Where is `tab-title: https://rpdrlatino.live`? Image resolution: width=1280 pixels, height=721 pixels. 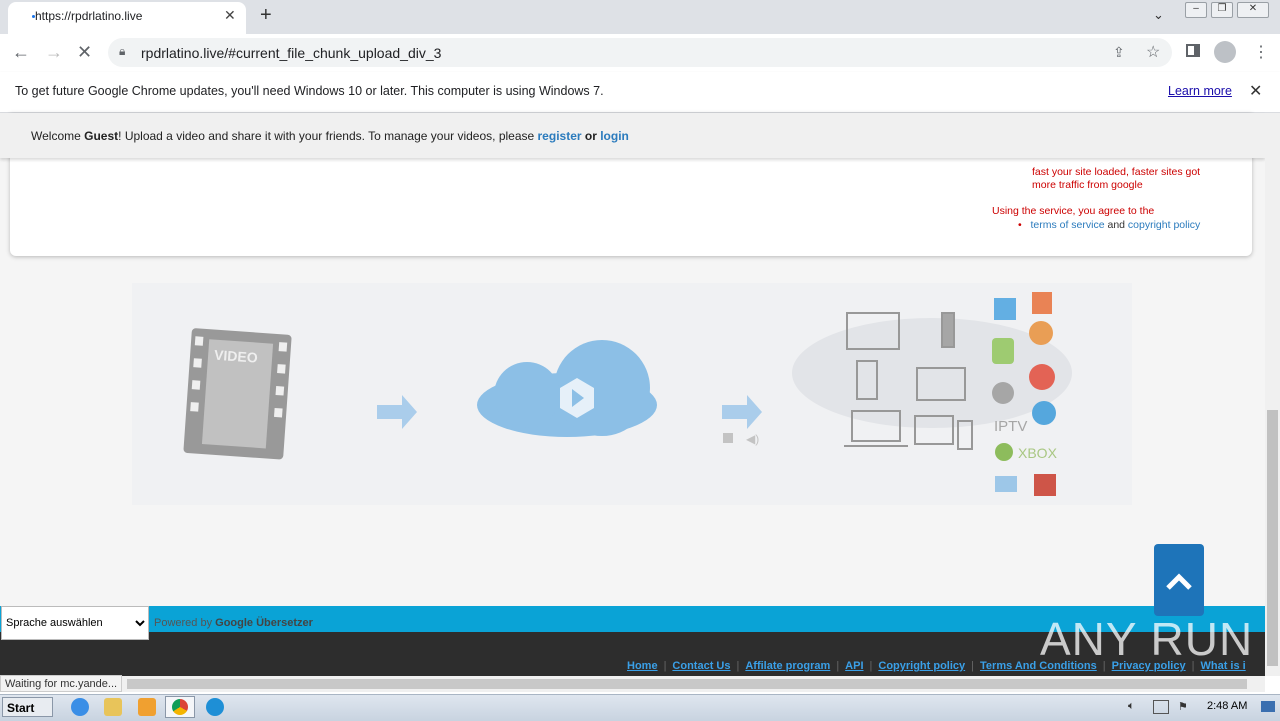 tab-title: https://rpdrlatino.live is located at coordinates (89, 16).